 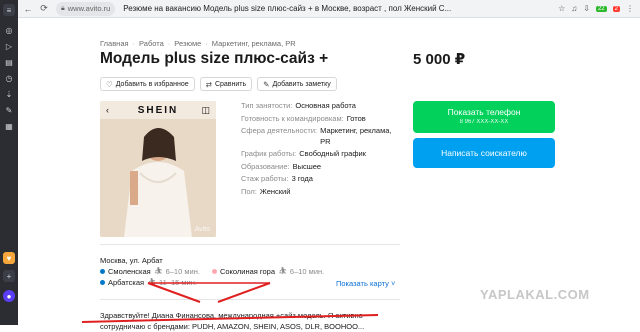 What do you see at coordinates (9, 46) in the screenshot?
I see `play-icon: ▷` at bounding box center [9, 46].